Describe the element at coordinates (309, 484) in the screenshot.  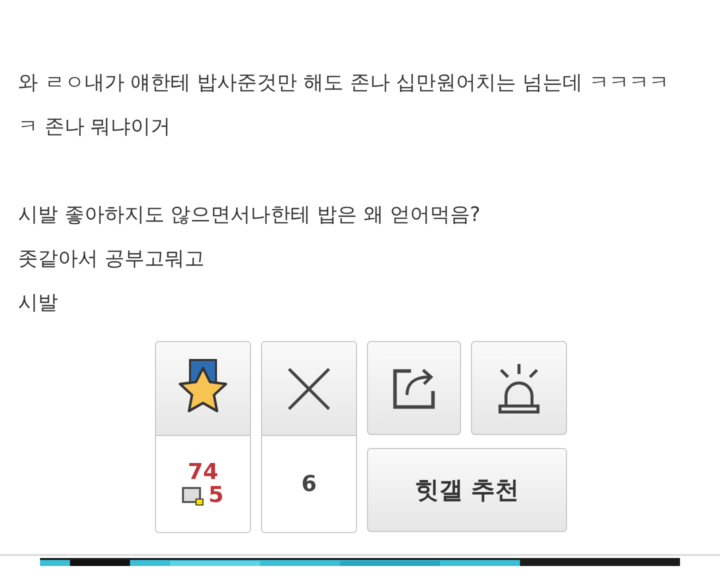
I see `dislike-count: 6` at that location.